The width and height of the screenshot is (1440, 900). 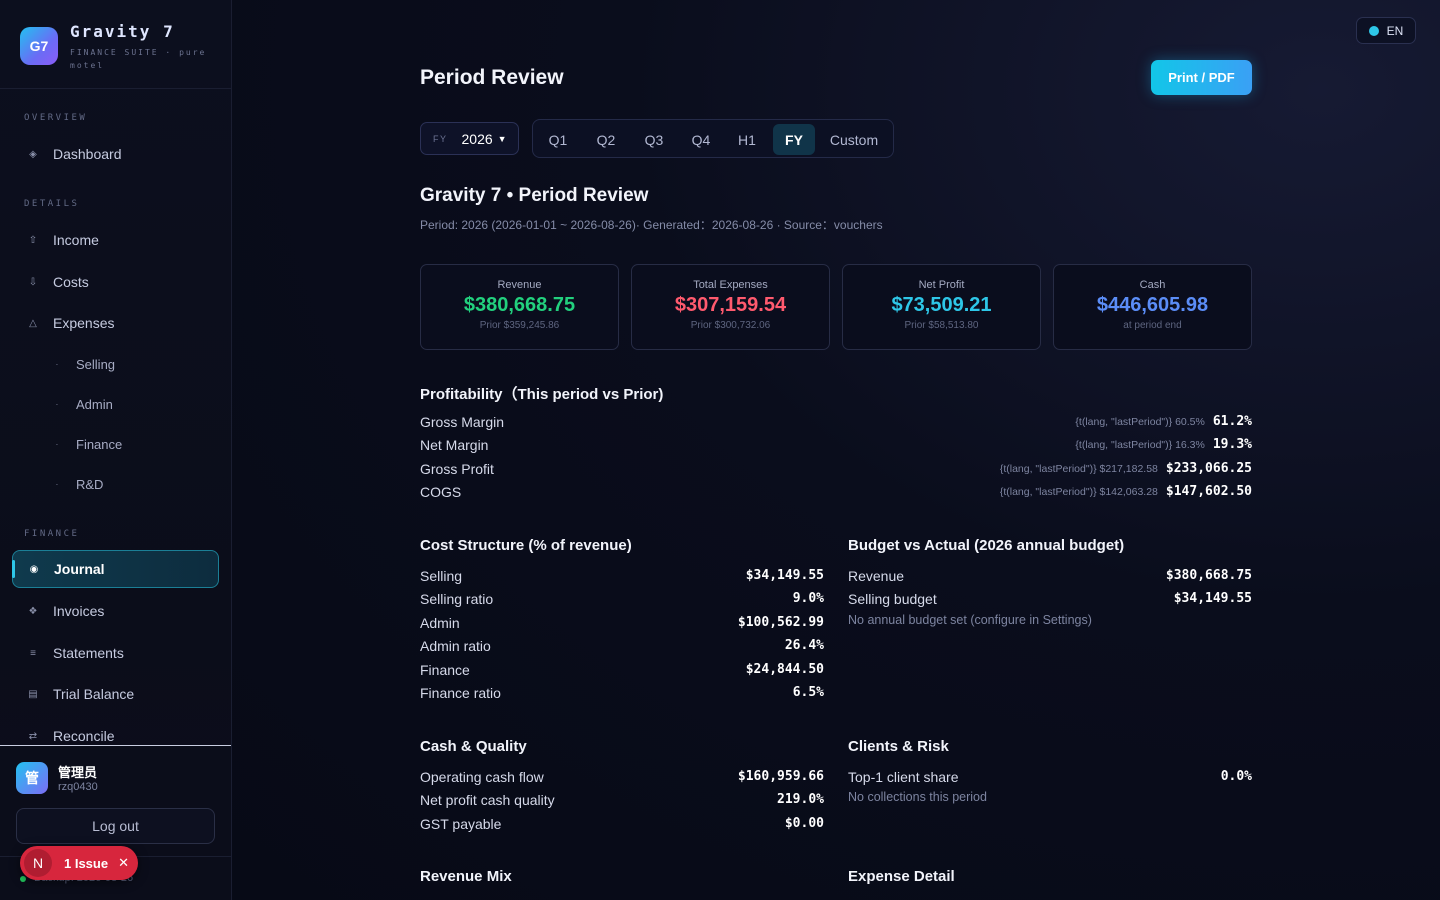 I want to click on row-label: Admin ratio, so click(x=455, y=646).